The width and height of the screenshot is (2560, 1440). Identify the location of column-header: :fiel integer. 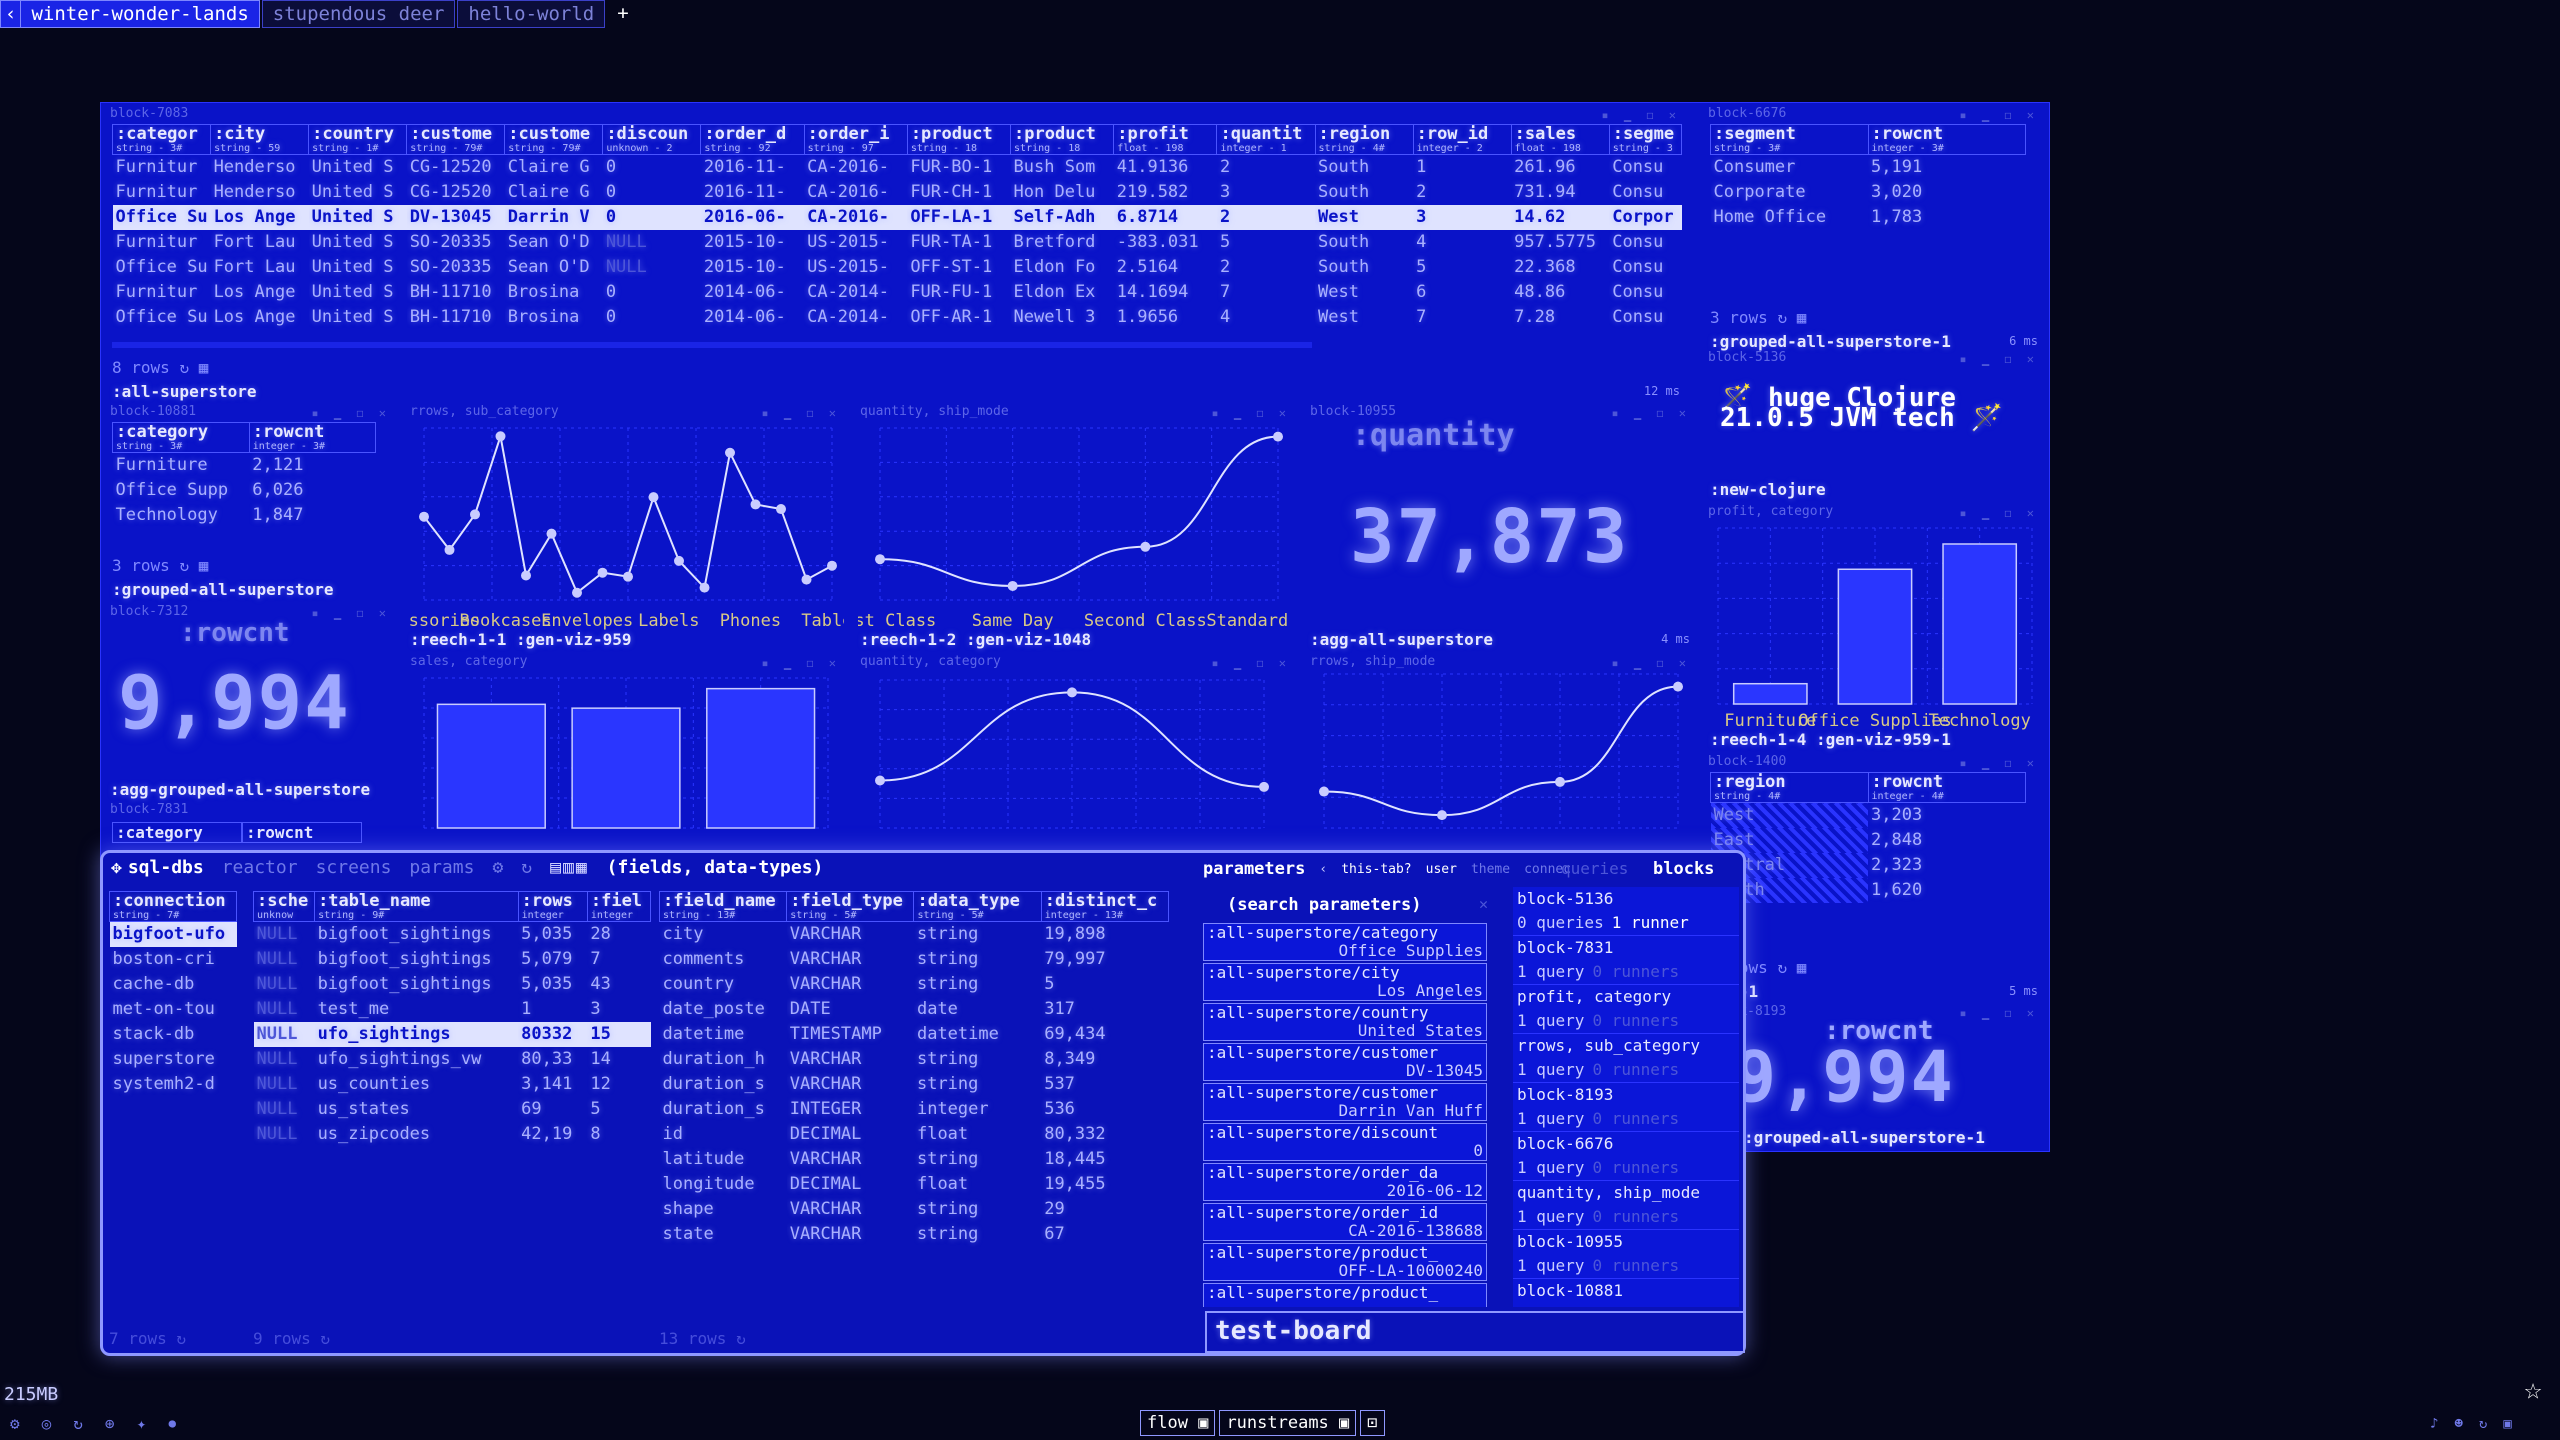
(619, 906).